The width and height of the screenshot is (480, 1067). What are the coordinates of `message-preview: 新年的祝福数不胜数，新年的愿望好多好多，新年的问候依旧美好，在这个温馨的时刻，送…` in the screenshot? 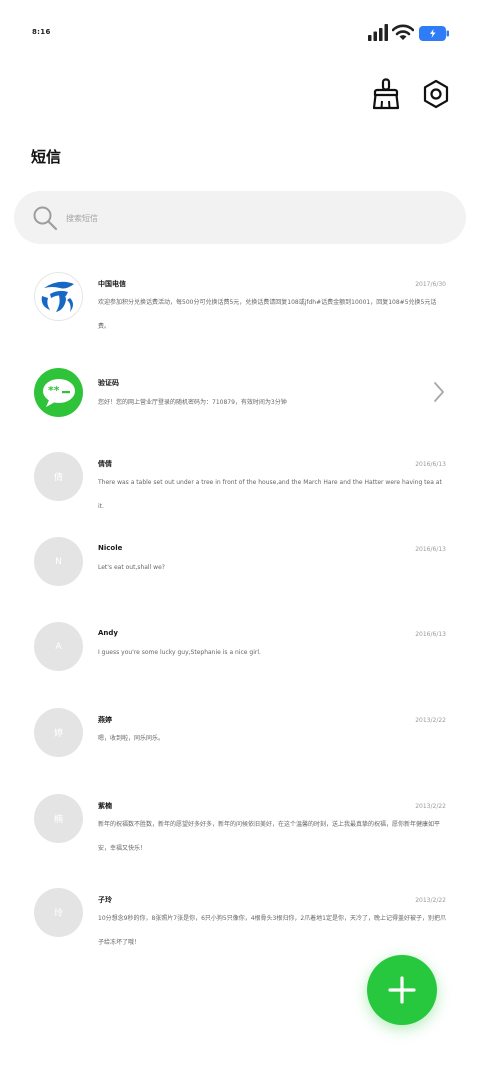 It's located at (269, 836).